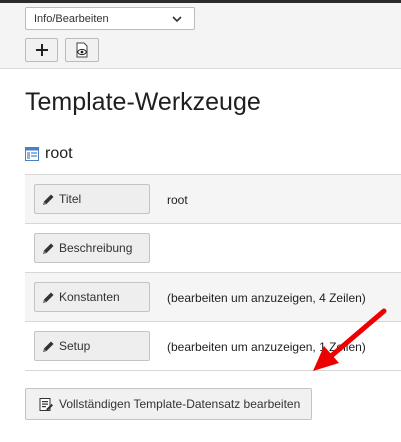 The image size is (401, 442). I want to click on plus-icon, so click(41, 50).